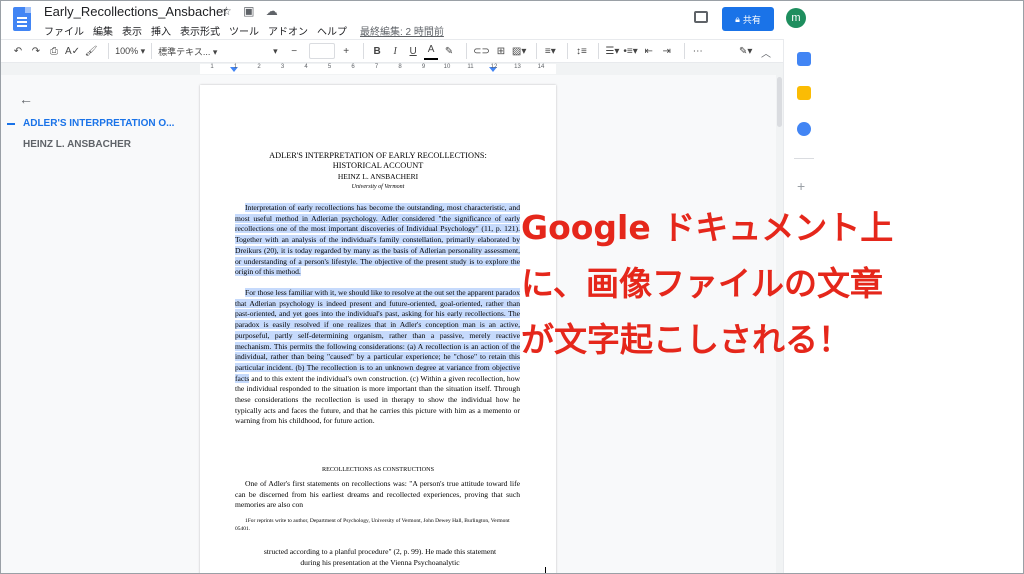  I want to click on menu-edit: 編集, so click(103, 30).